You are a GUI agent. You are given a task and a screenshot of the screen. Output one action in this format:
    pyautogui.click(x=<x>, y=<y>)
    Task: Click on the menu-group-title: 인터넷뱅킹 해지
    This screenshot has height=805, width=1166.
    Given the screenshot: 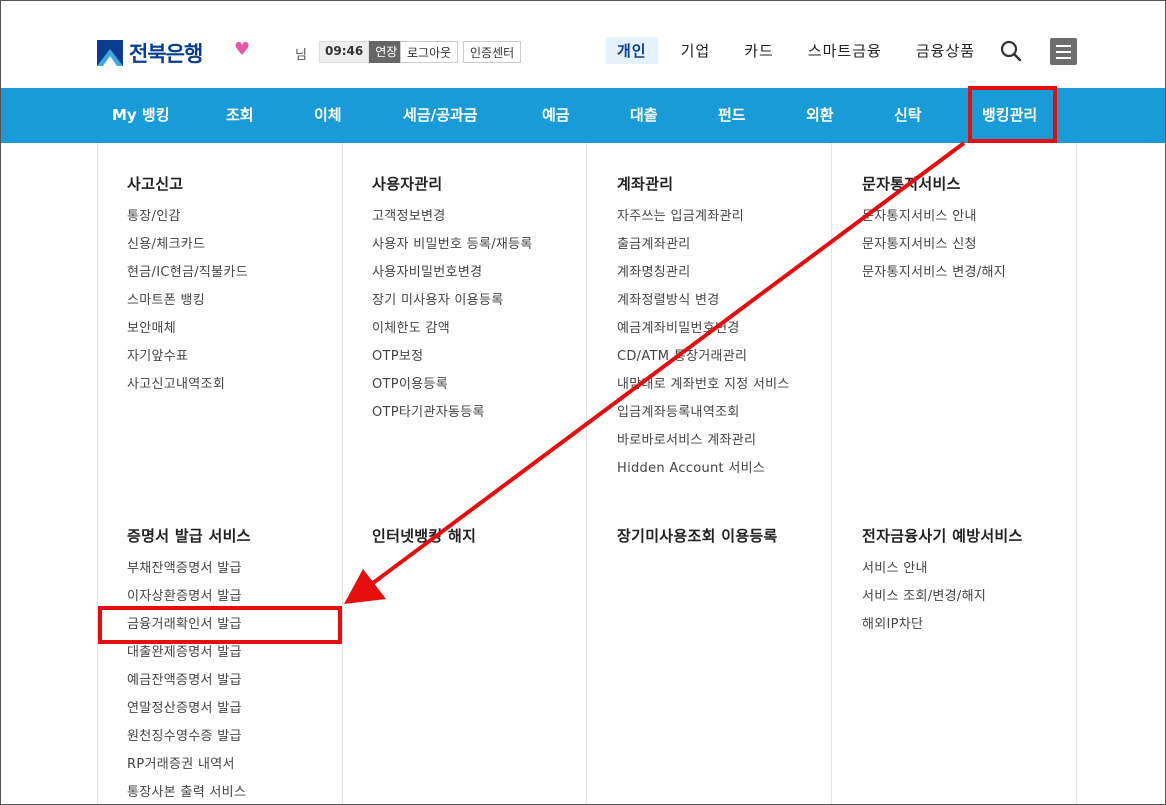 What is the action you would take?
    pyautogui.click(x=424, y=535)
    